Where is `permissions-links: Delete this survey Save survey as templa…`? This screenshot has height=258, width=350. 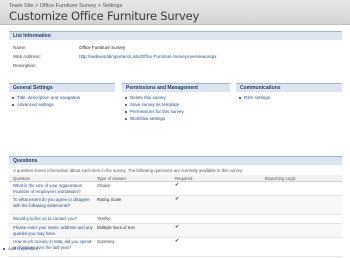
permissions-links: Delete this survey Save survey as templa… is located at coordinates (177, 109).